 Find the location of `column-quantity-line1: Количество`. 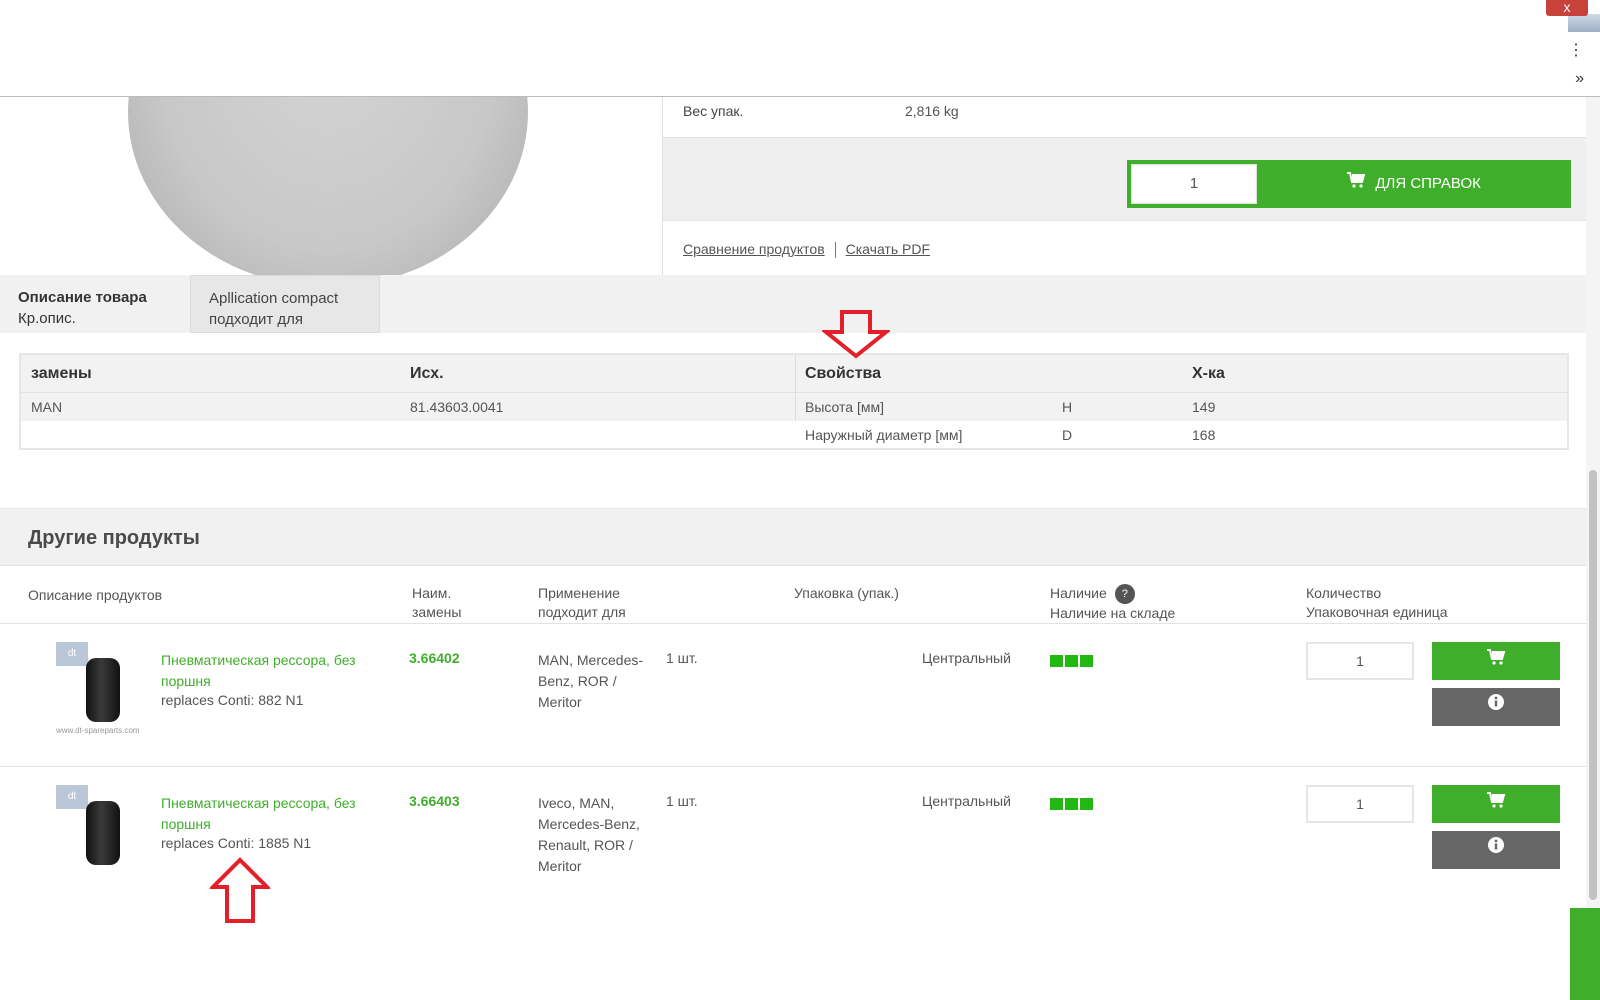

column-quantity-line1: Количество is located at coordinates (1344, 593).